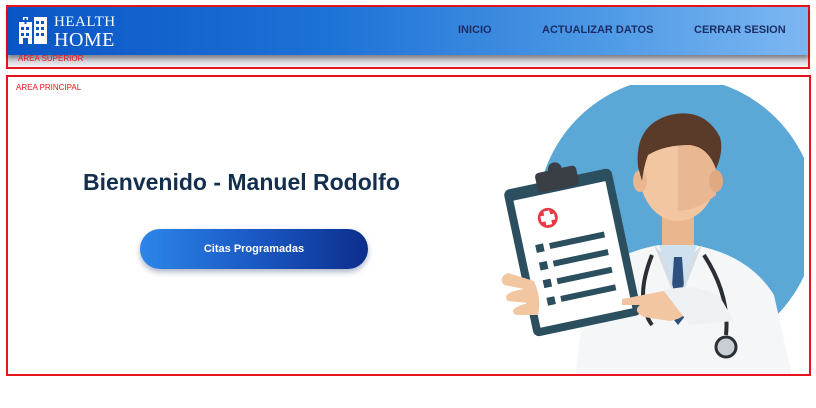  I want to click on top-area-label: AREA SUPERIOR, so click(51, 58).